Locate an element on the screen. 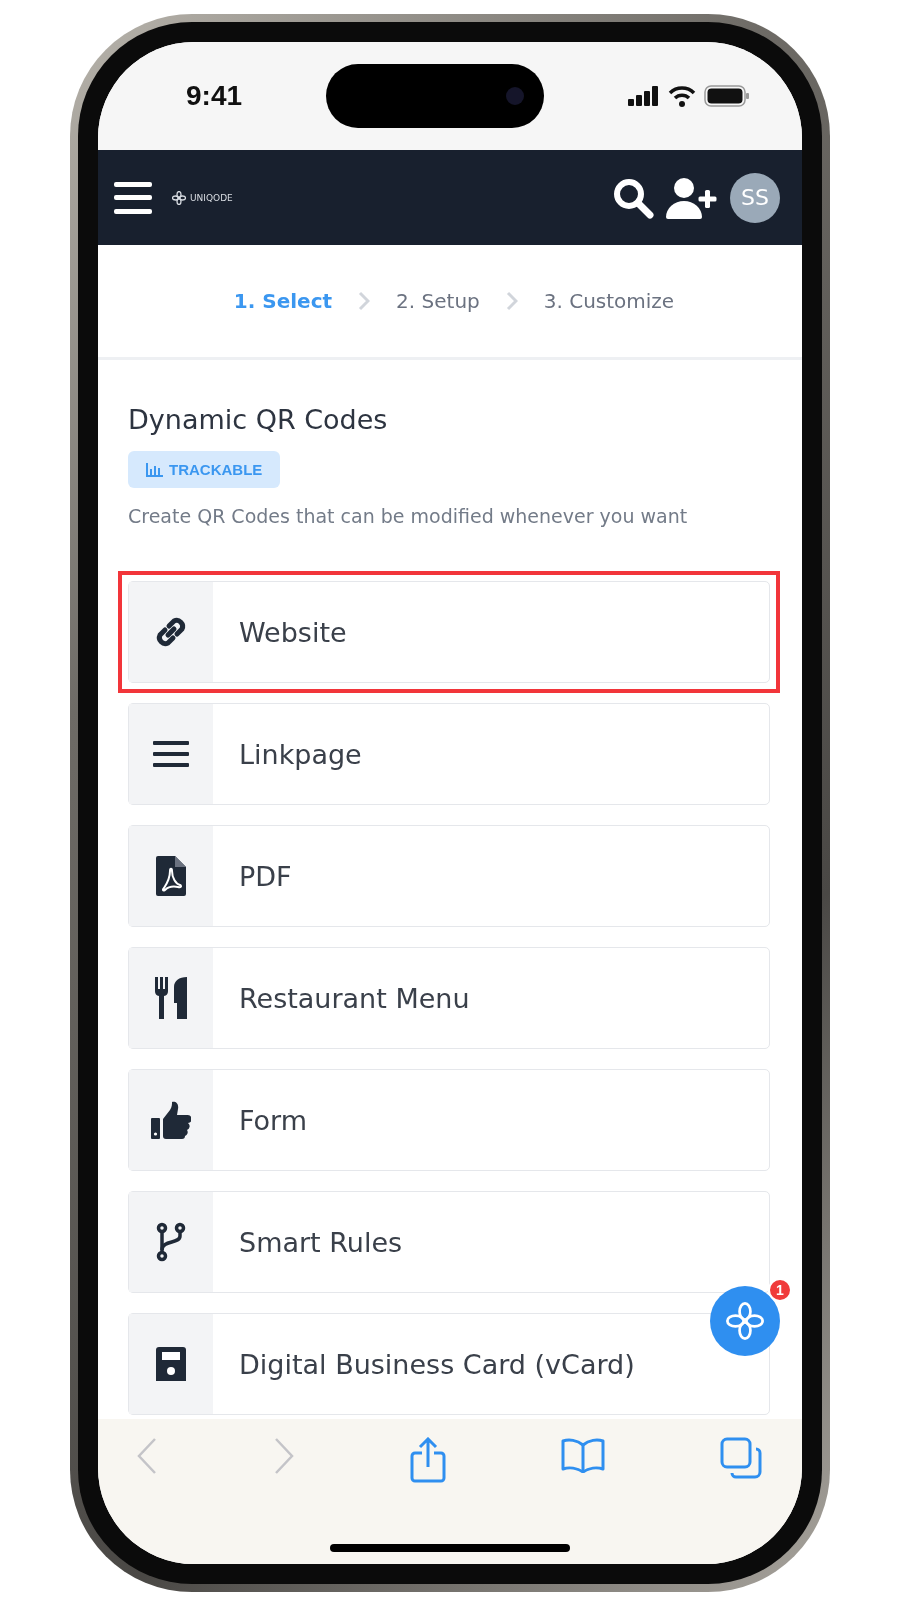 This screenshot has height=1600, width=900. qr-type-option: Website is located at coordinates (449, 632).